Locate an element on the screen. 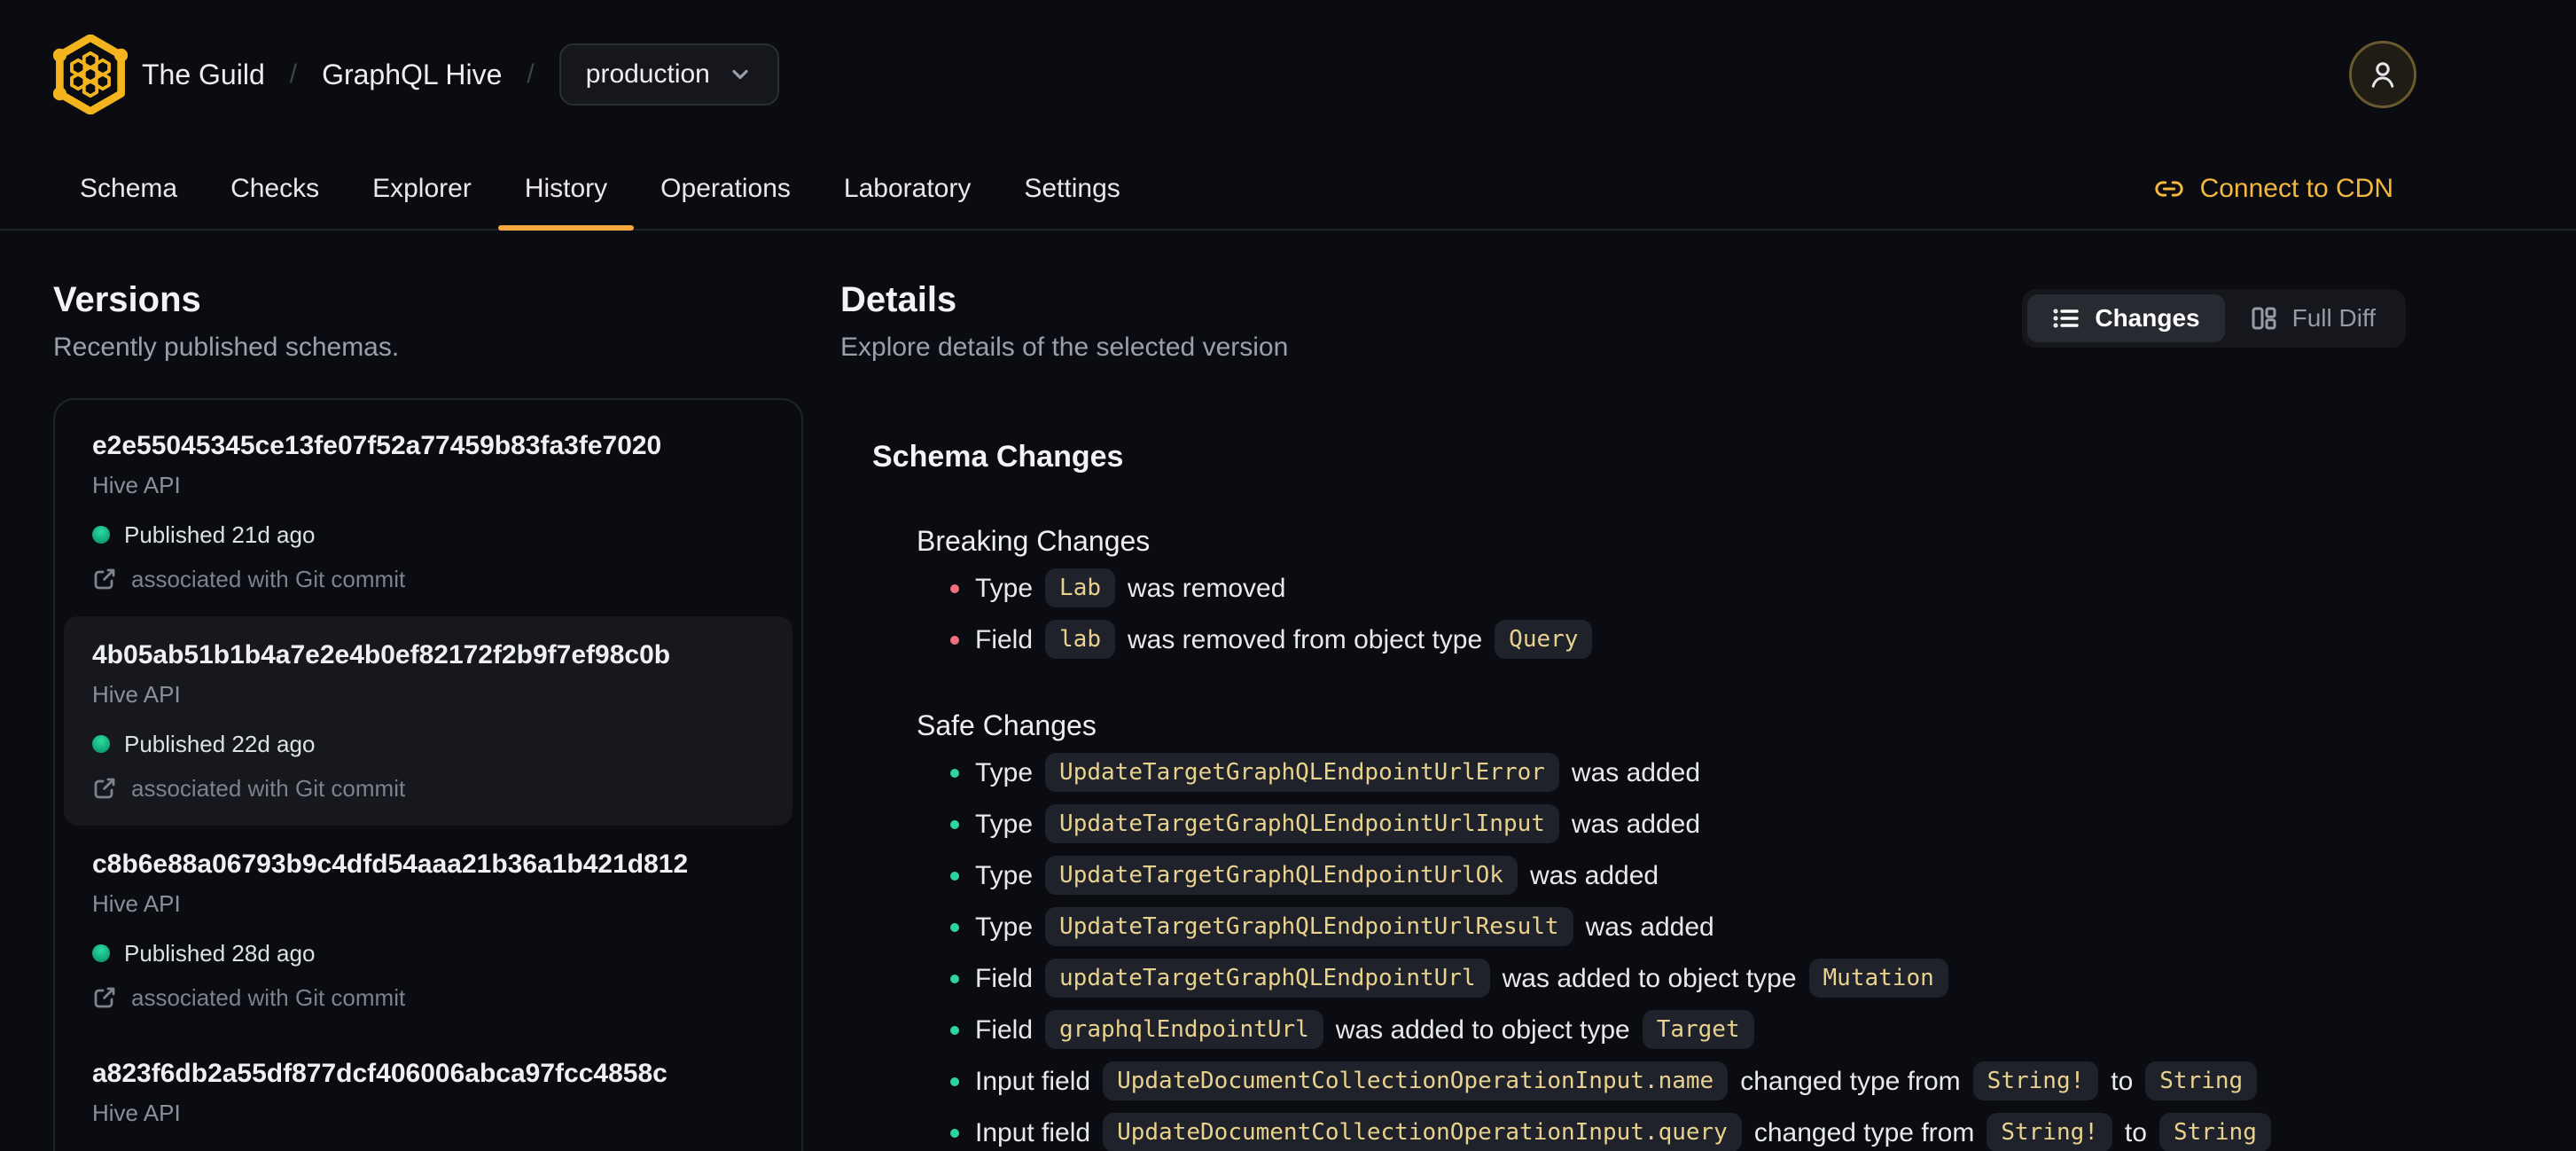 Image resolution: width=2576 pixels, height=1151 pixels. tab-checks: Checks is located at coordinates (275, 189).